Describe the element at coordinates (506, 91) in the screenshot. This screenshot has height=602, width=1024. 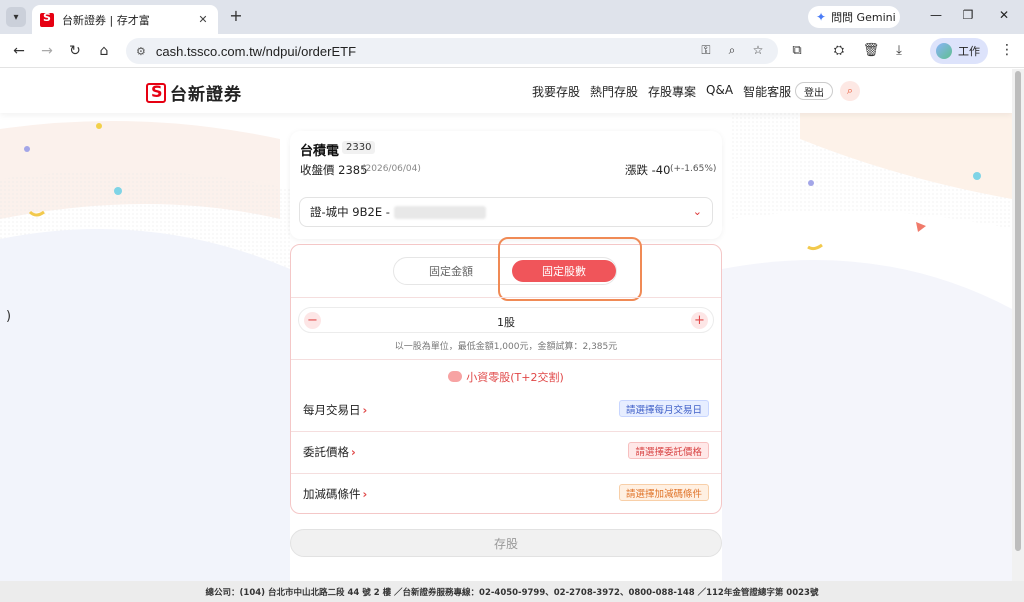
I see `site-header: 台新證券 我要存股 熱門存股 存股專案 Q&A 智能客服 登出 ⌕` at that location.